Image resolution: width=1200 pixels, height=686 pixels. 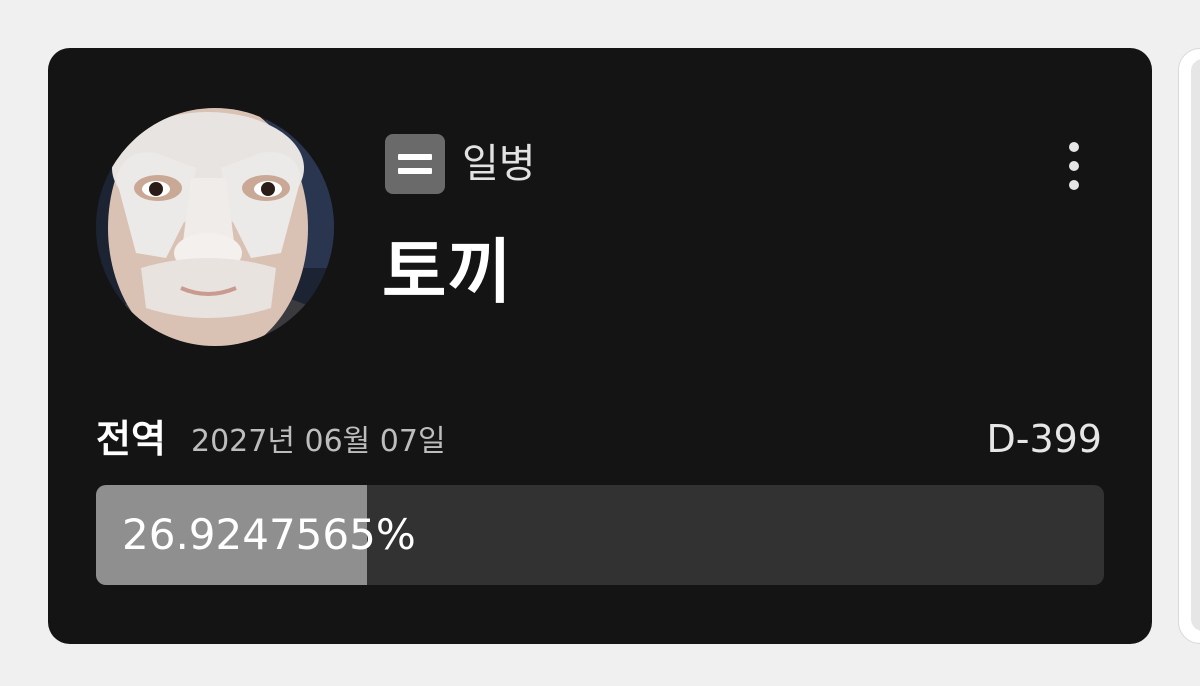 I want to click on next-card-content, so click(x=1195, y=345).